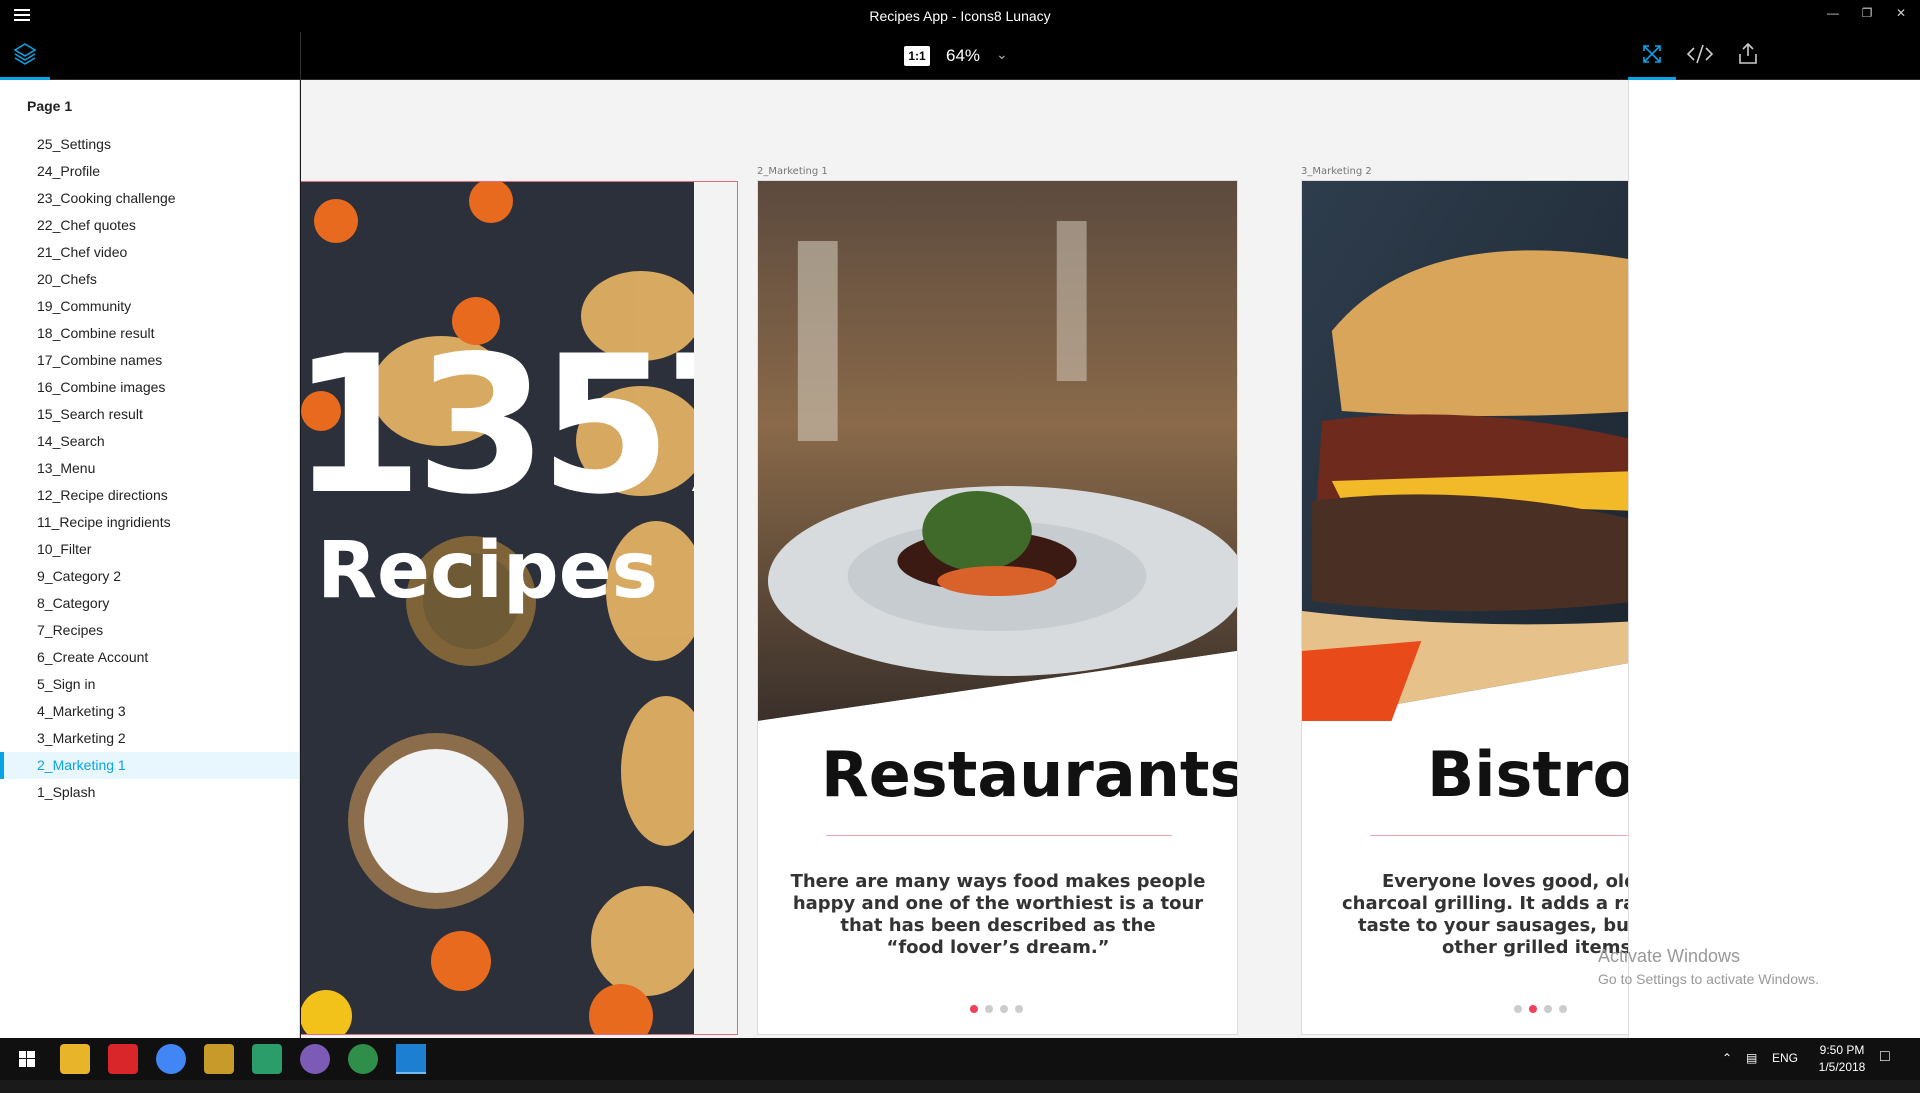 The height and width of the screenshot is (1093, 1920). What do you see at coordinates (998, 903) in the screenshot?
I see `body-line: happy and one of the worthiest is a tour` at bounding box center [998, 903].